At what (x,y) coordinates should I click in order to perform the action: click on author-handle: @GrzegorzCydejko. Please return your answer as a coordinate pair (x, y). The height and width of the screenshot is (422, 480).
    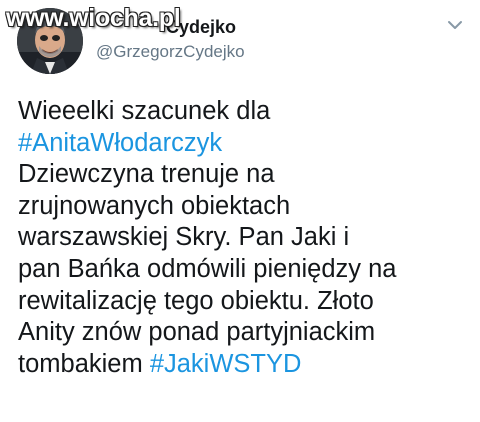
    Looking at the image, I should click on (170, 52).